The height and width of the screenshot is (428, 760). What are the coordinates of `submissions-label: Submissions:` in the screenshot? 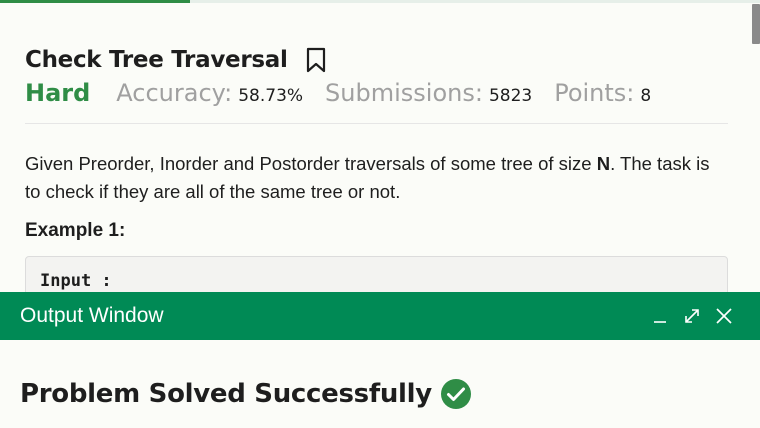 It's located at (404, 93).